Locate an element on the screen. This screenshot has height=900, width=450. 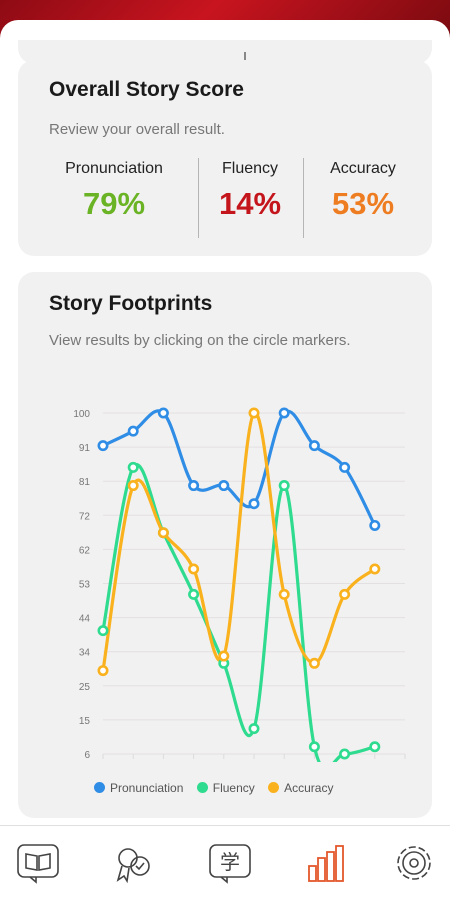
y-tick-label: 100 is located at coordinates (81, 414).